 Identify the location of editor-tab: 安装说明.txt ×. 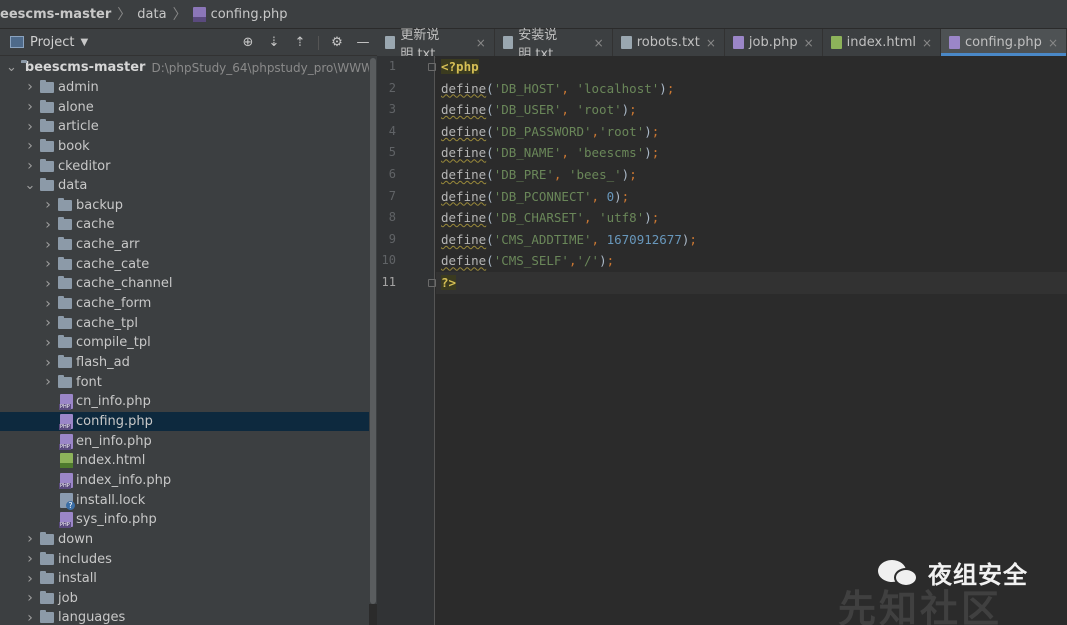
(554, 45).